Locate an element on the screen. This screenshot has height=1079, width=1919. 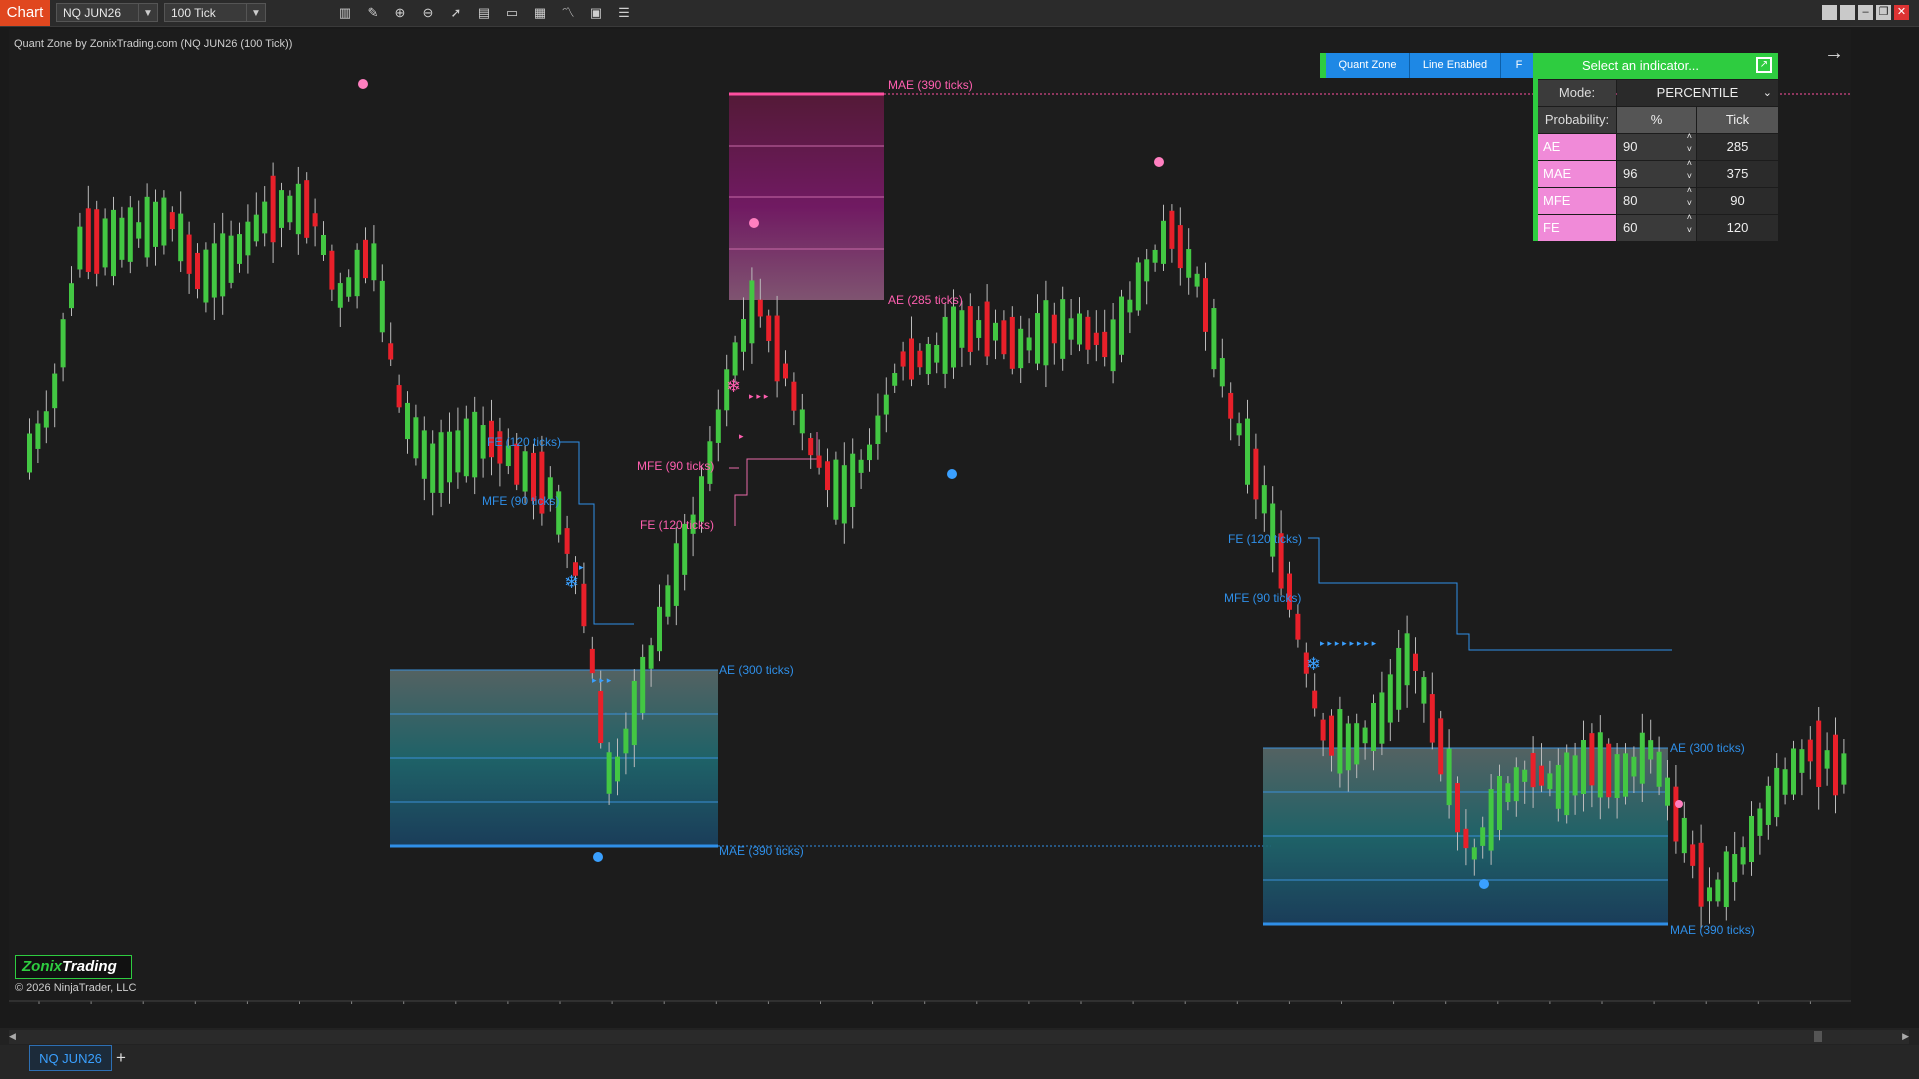
pct-stepper: 80 ˄ ˅ is located at coordinates (1656, 199).